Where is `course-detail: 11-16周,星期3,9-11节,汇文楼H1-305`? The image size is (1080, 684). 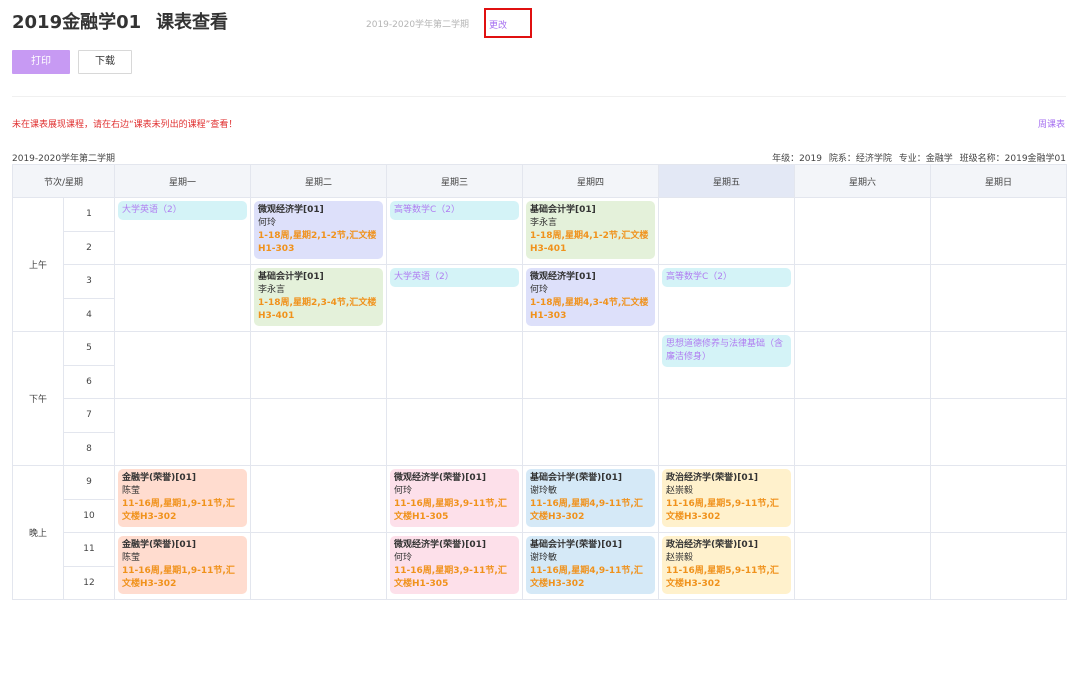
course-detail: 11-16周,星期3,9-11节,汇文楼H1-305 is located at coordinates (450, 578).